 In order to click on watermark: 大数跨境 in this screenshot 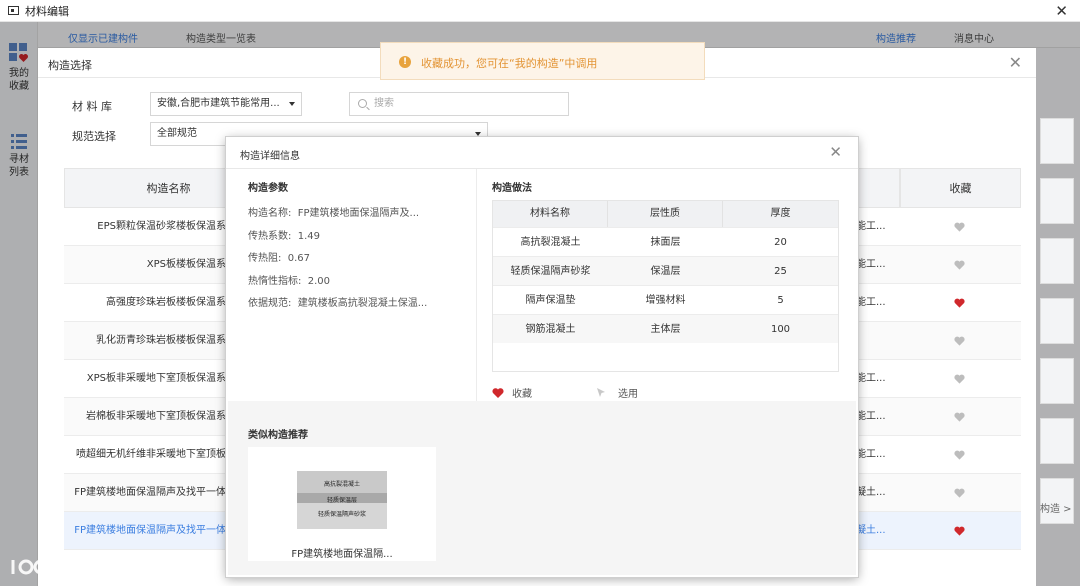, I will do `click(75, 567)`.